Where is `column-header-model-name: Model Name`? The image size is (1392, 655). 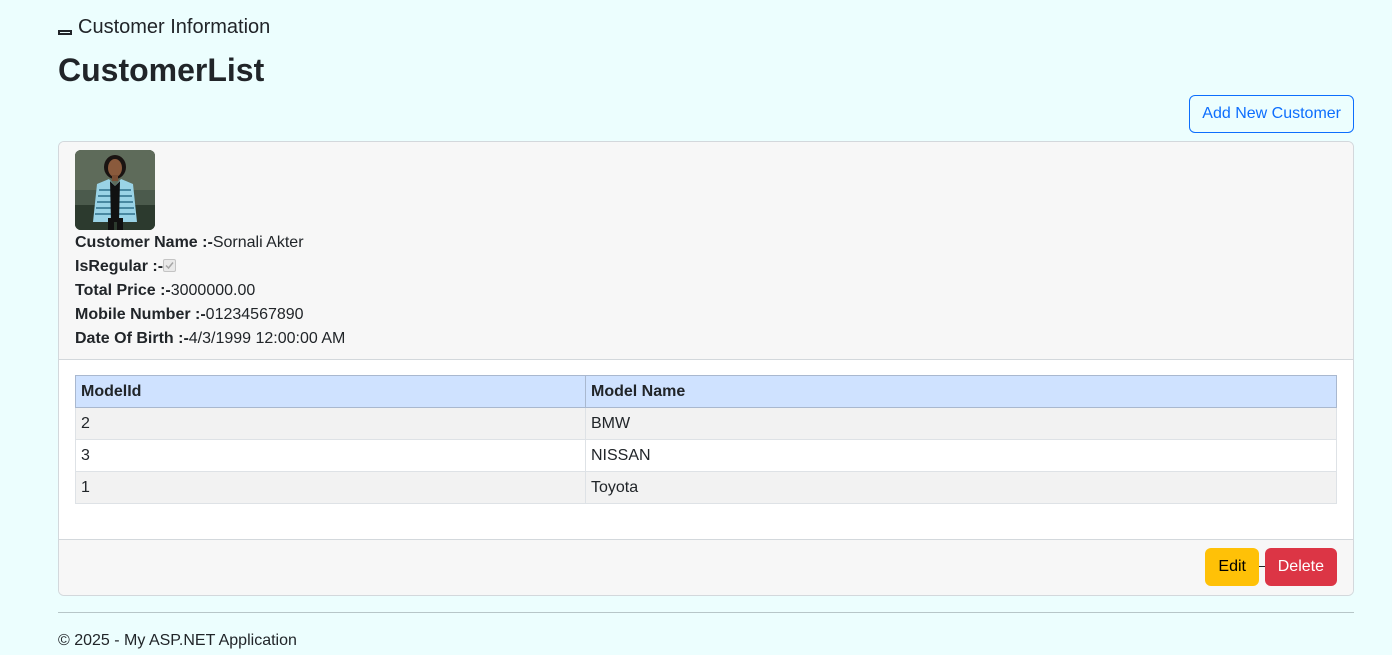
column-header-model-name: Model Name is located at coordinates (961, 391).